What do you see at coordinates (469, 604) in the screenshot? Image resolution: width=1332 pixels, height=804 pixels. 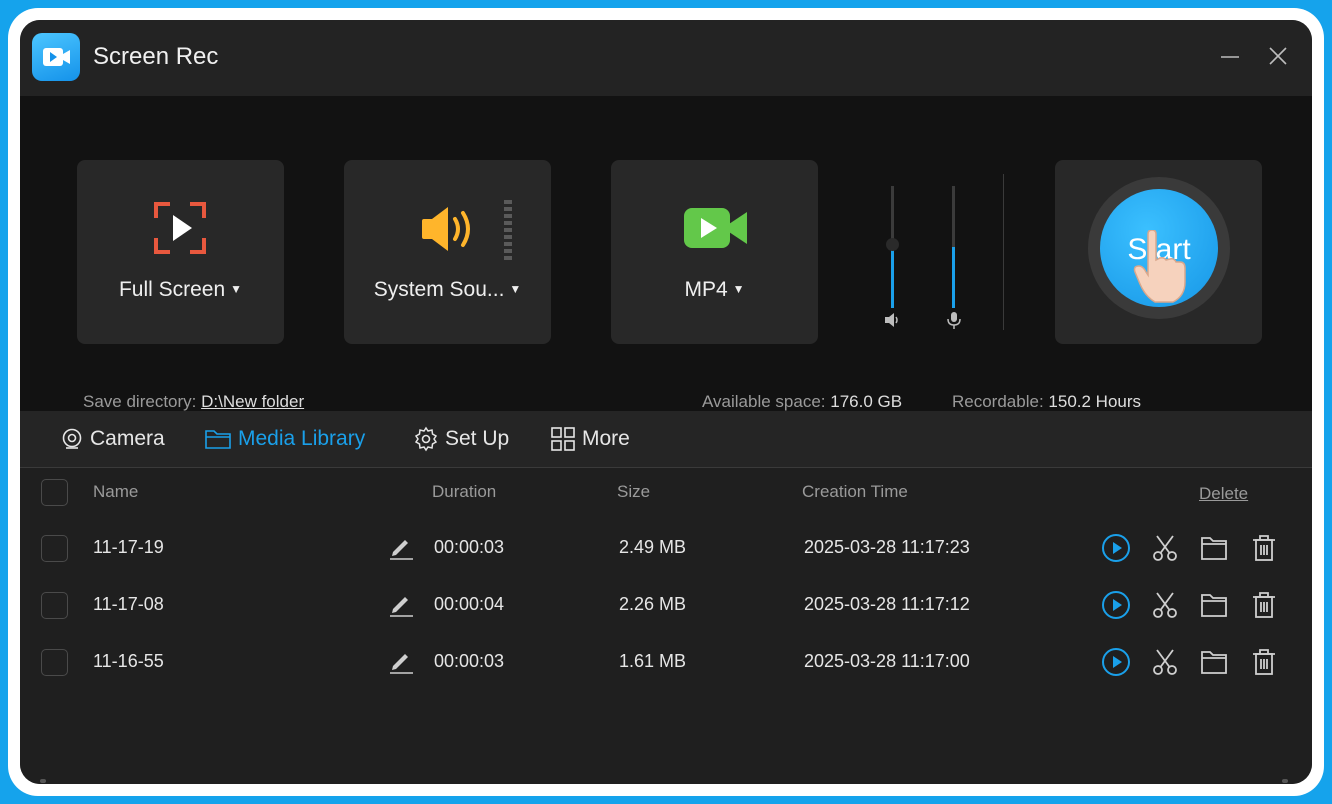 I see `file-duration: 00:00:04` at bounding box center [469, 604].